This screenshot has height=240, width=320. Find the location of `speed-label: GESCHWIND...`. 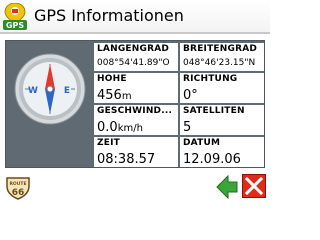

speed-label: GESCHWIND... is located at coordinates (135, 111).